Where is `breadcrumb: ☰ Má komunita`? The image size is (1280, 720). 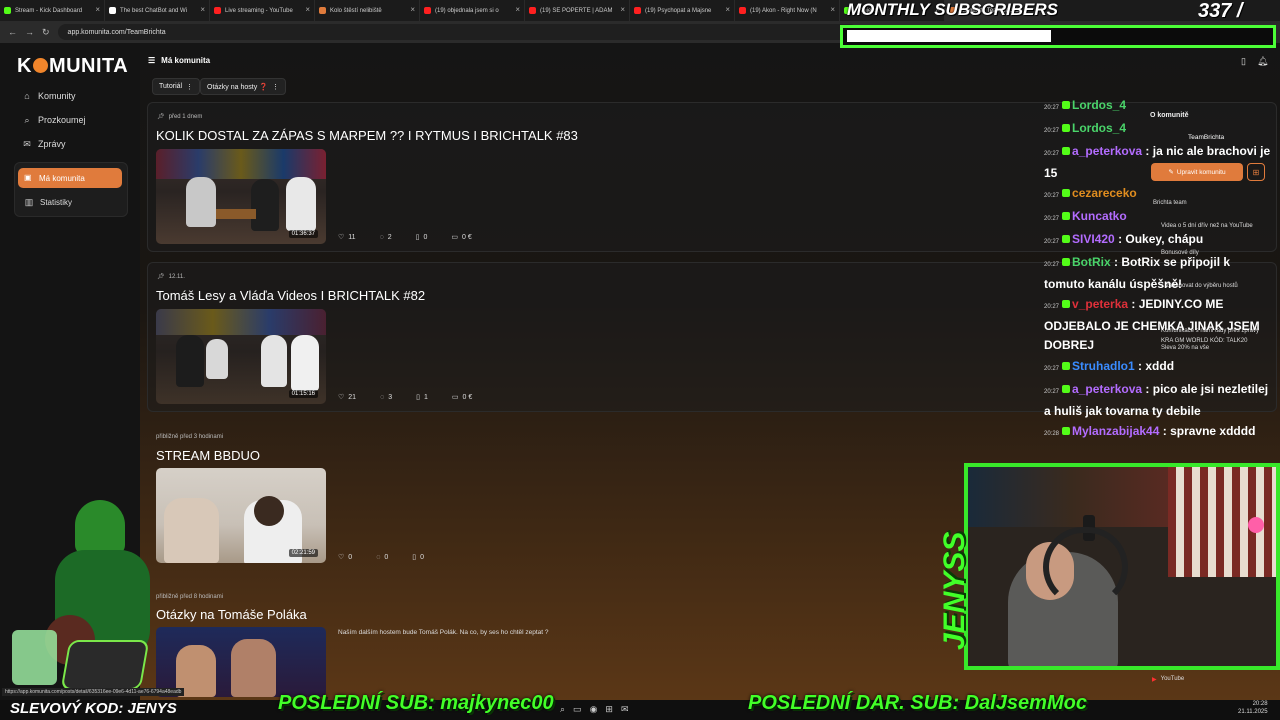
breadcrumb: ☰ Má komunita is located at coordinates (179, 60).